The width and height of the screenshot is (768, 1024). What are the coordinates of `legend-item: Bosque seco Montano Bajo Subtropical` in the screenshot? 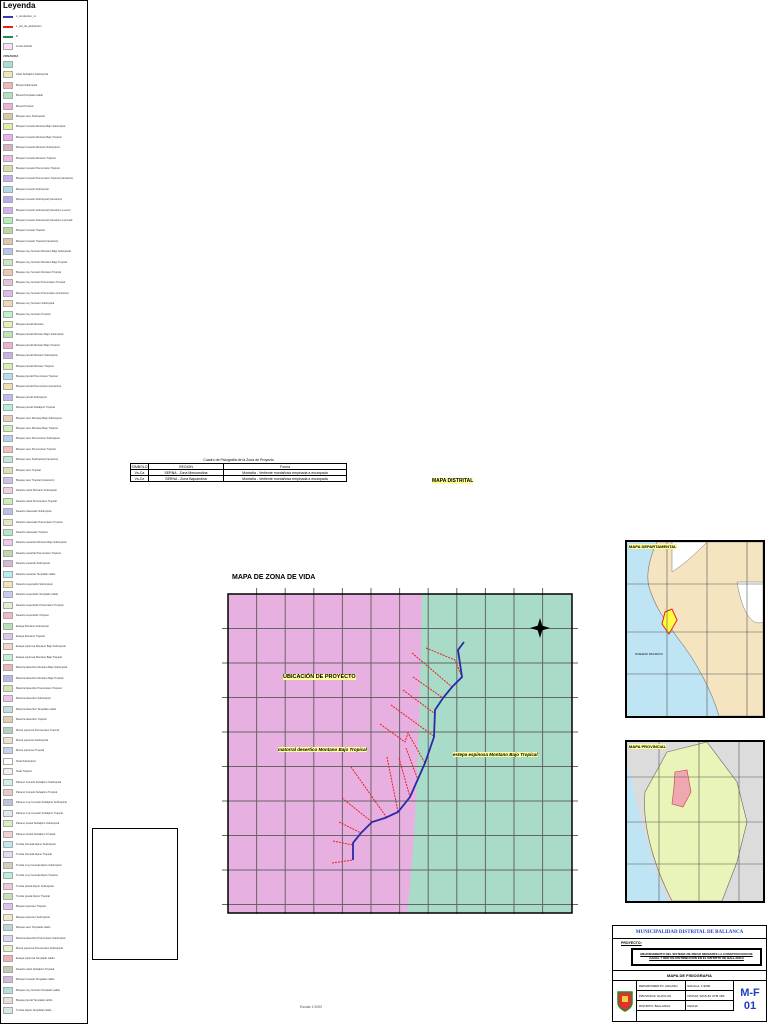 It's located at (32, 418).